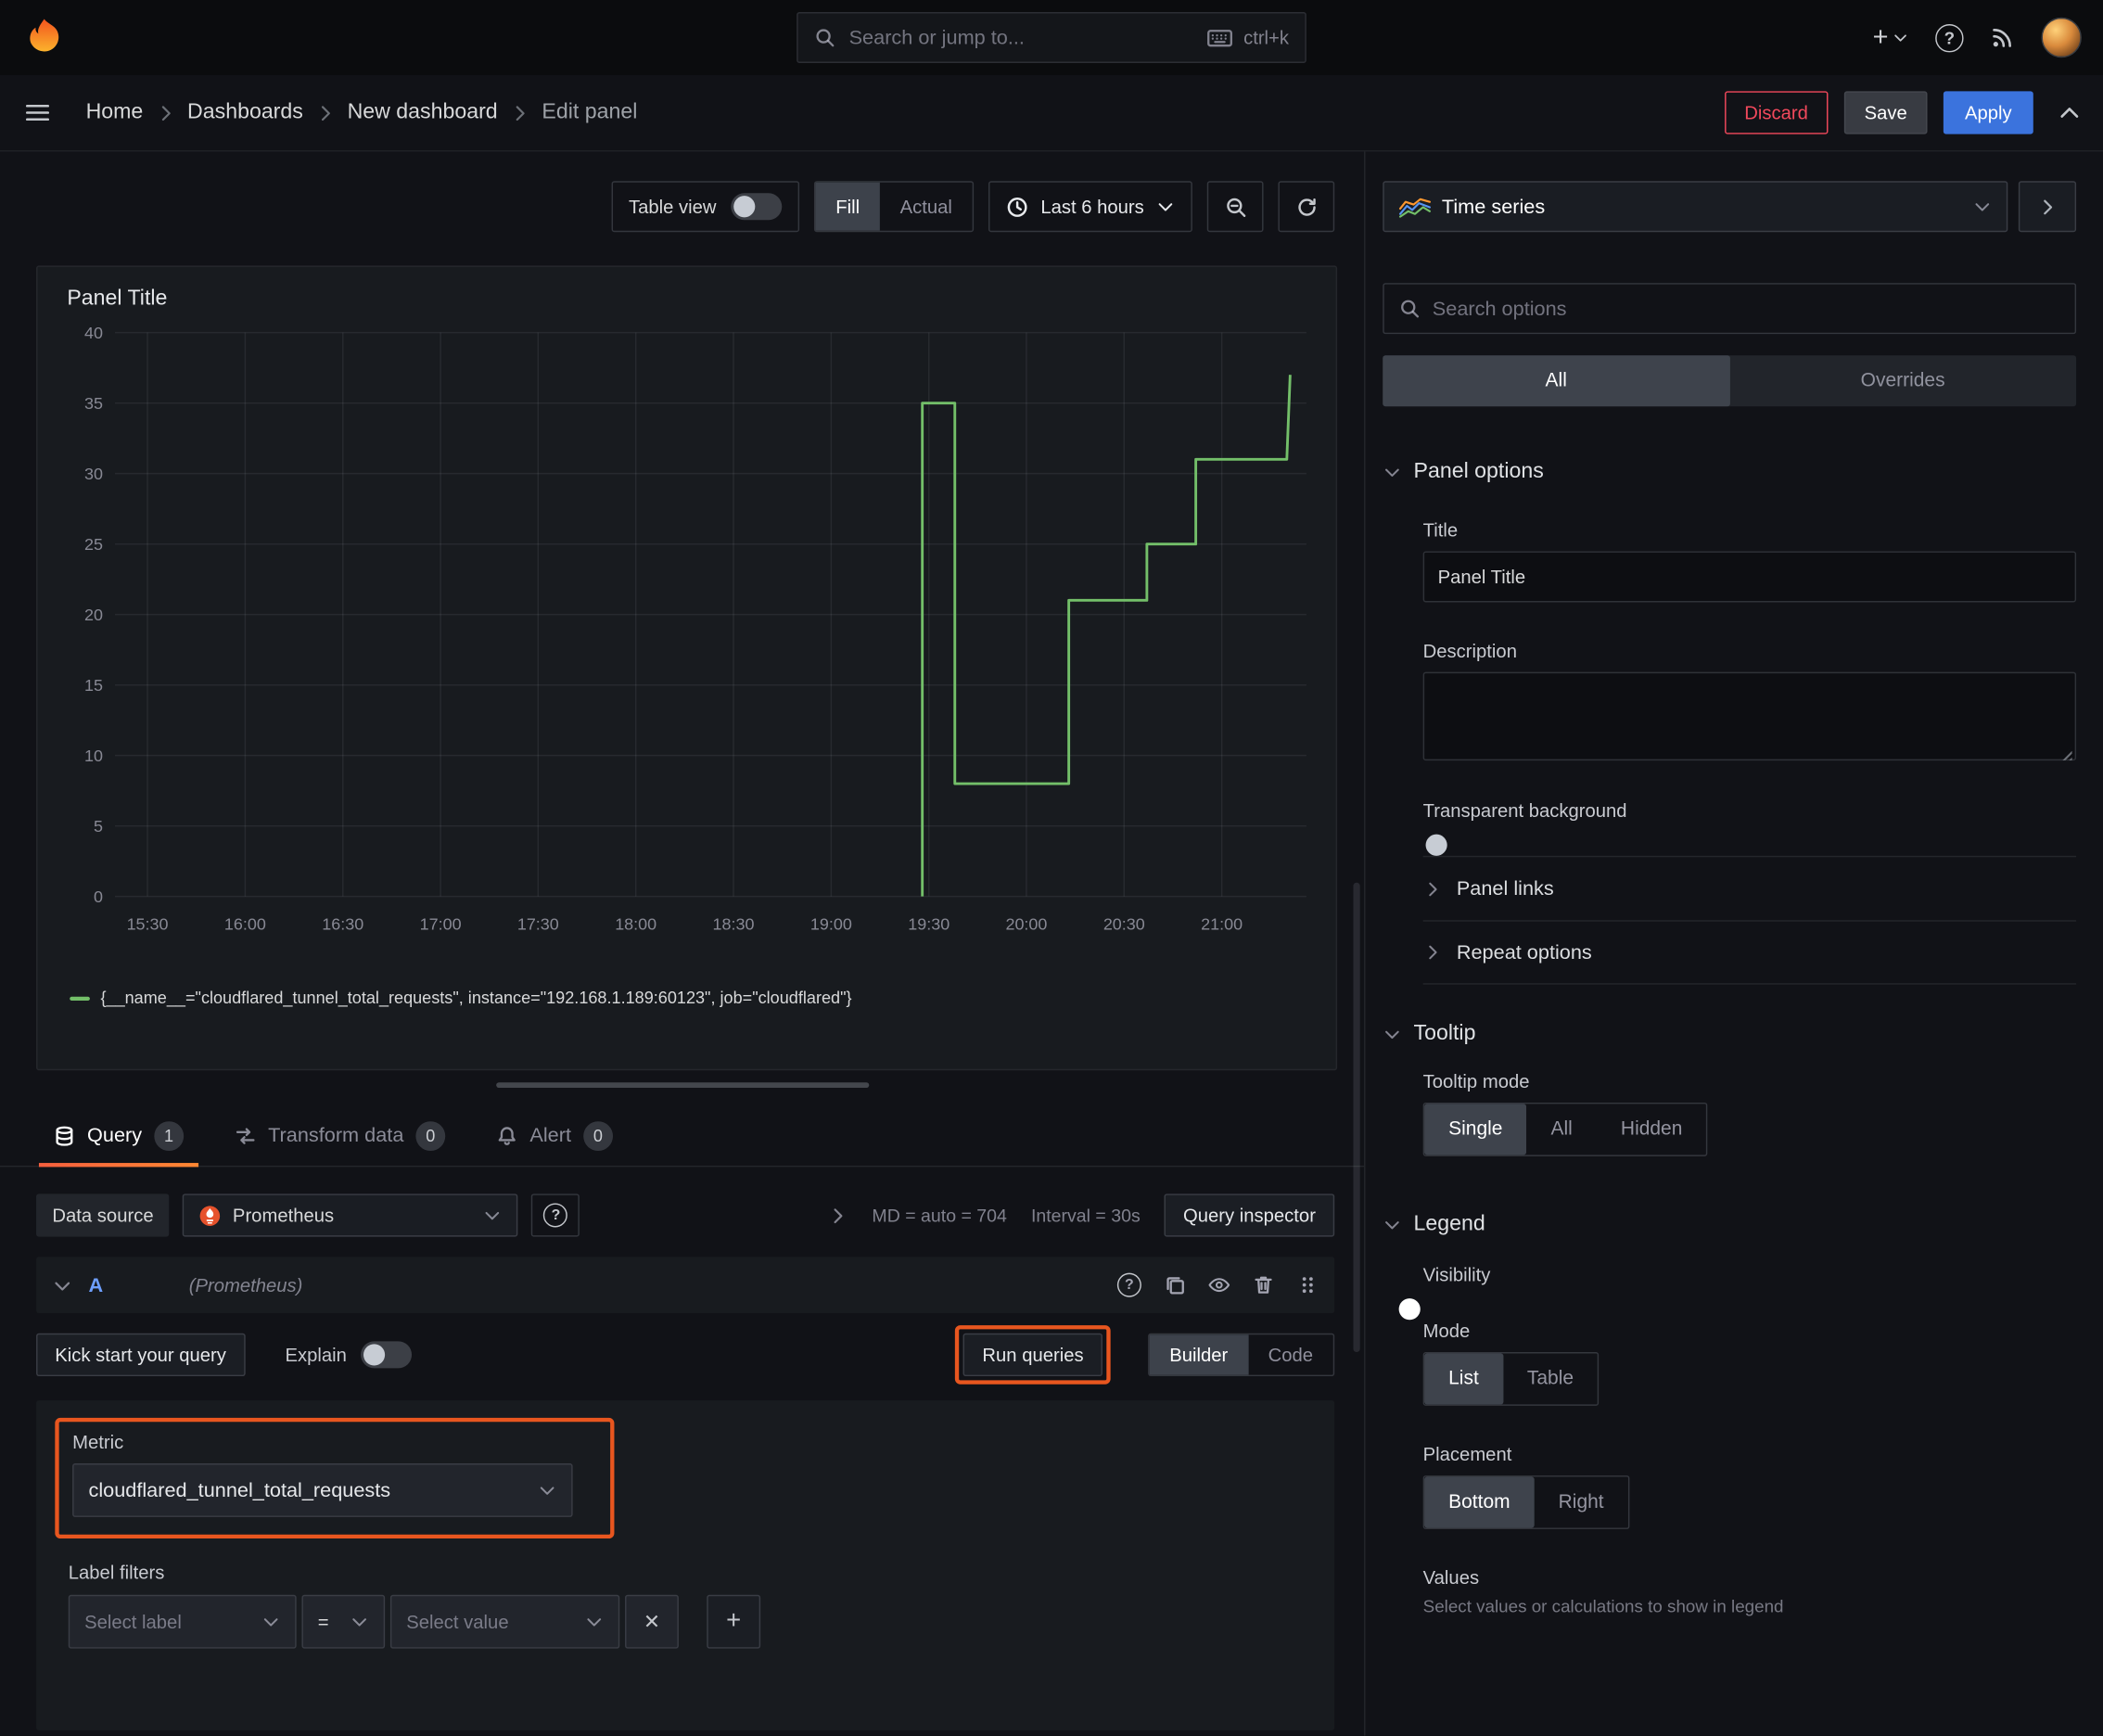 The width and height of the screenshot is (2103, 1736). What do you see at coordinates (1219, 1285) in the screenshot?
I see `eye-icon` at bounding box center [1219, 1285].